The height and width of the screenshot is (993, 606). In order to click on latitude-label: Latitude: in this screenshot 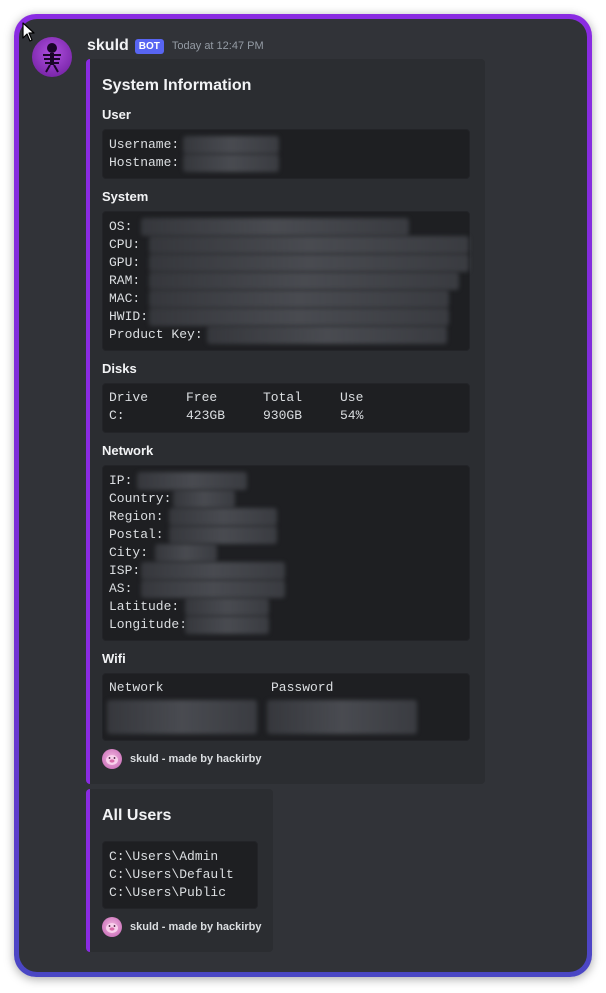, I will do `click(144, 606)`.